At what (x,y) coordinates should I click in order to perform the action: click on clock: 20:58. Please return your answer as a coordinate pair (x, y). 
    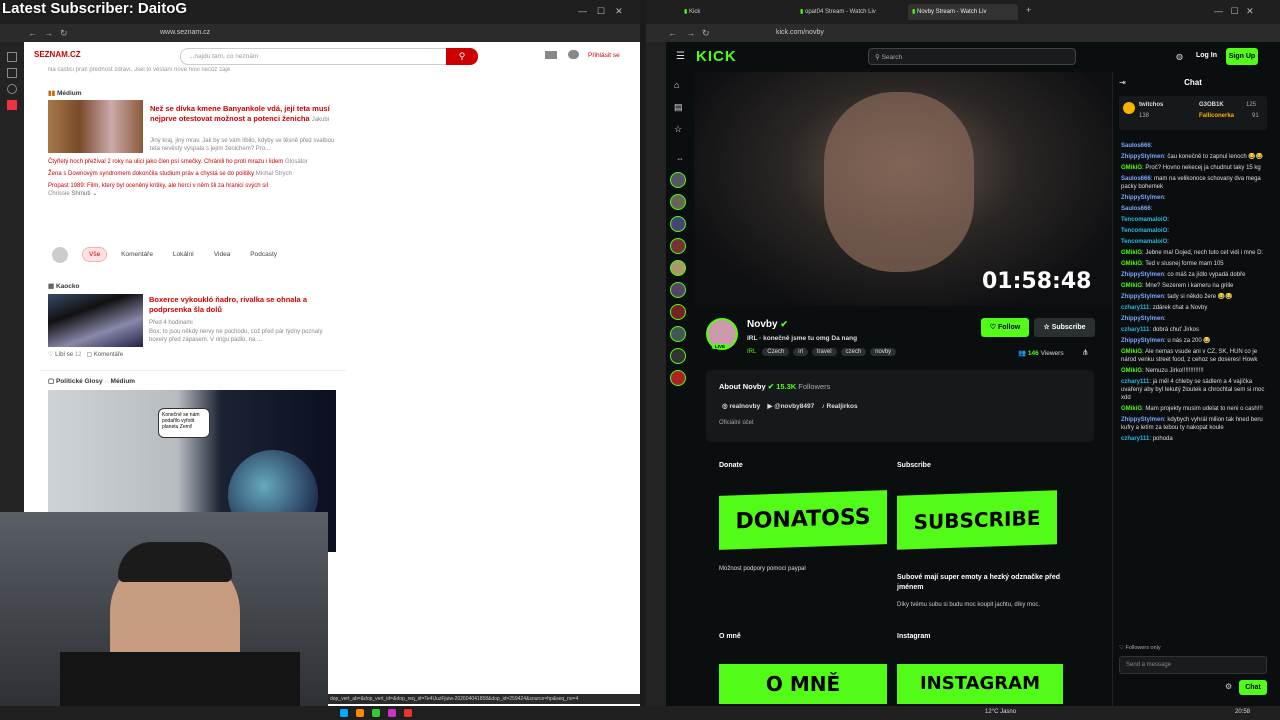
    Looking at the image, I should click on (1242, 712).